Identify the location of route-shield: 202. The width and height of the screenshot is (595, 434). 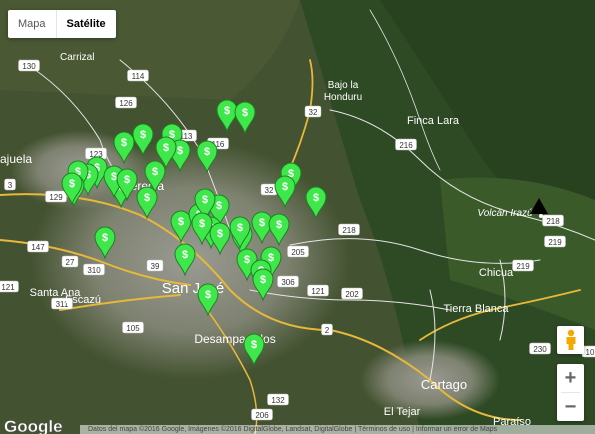
(352, 293).